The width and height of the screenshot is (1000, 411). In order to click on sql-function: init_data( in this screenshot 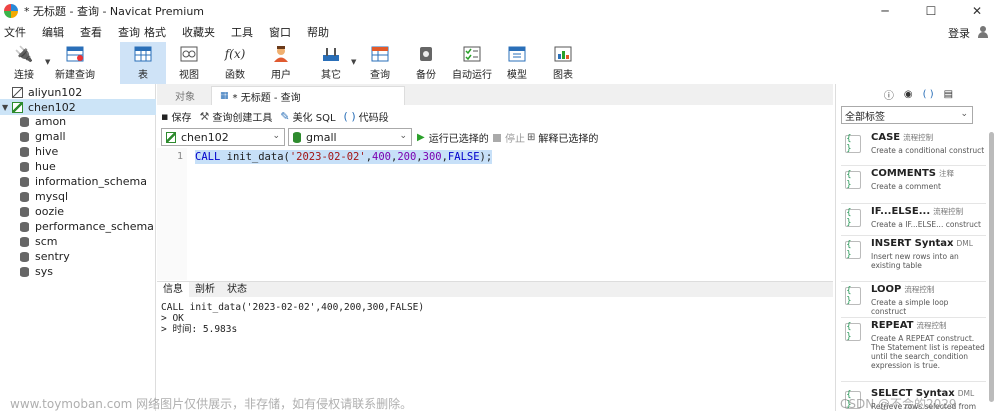, I will do `click(255, 157)`.